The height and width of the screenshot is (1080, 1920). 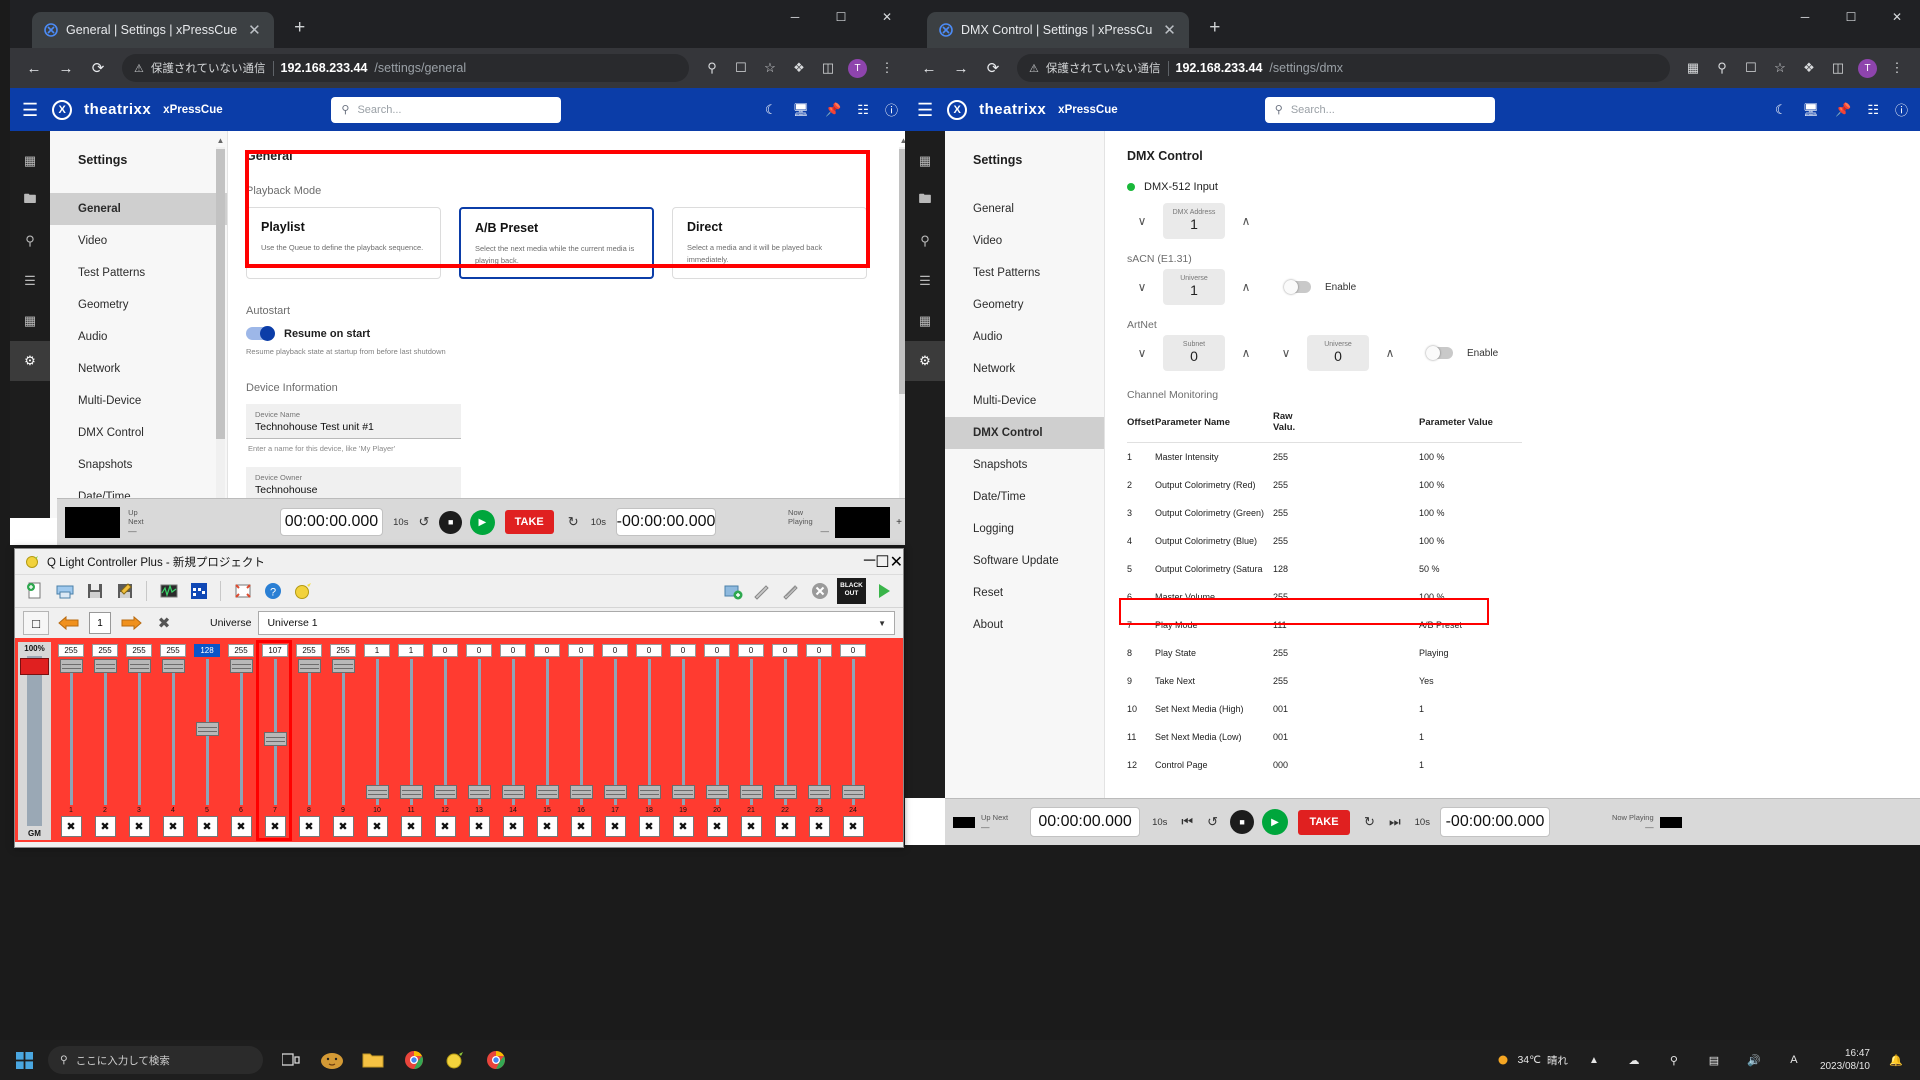 I want to click on channel-reset-button-12: ✖, so click(x=445, y=826).